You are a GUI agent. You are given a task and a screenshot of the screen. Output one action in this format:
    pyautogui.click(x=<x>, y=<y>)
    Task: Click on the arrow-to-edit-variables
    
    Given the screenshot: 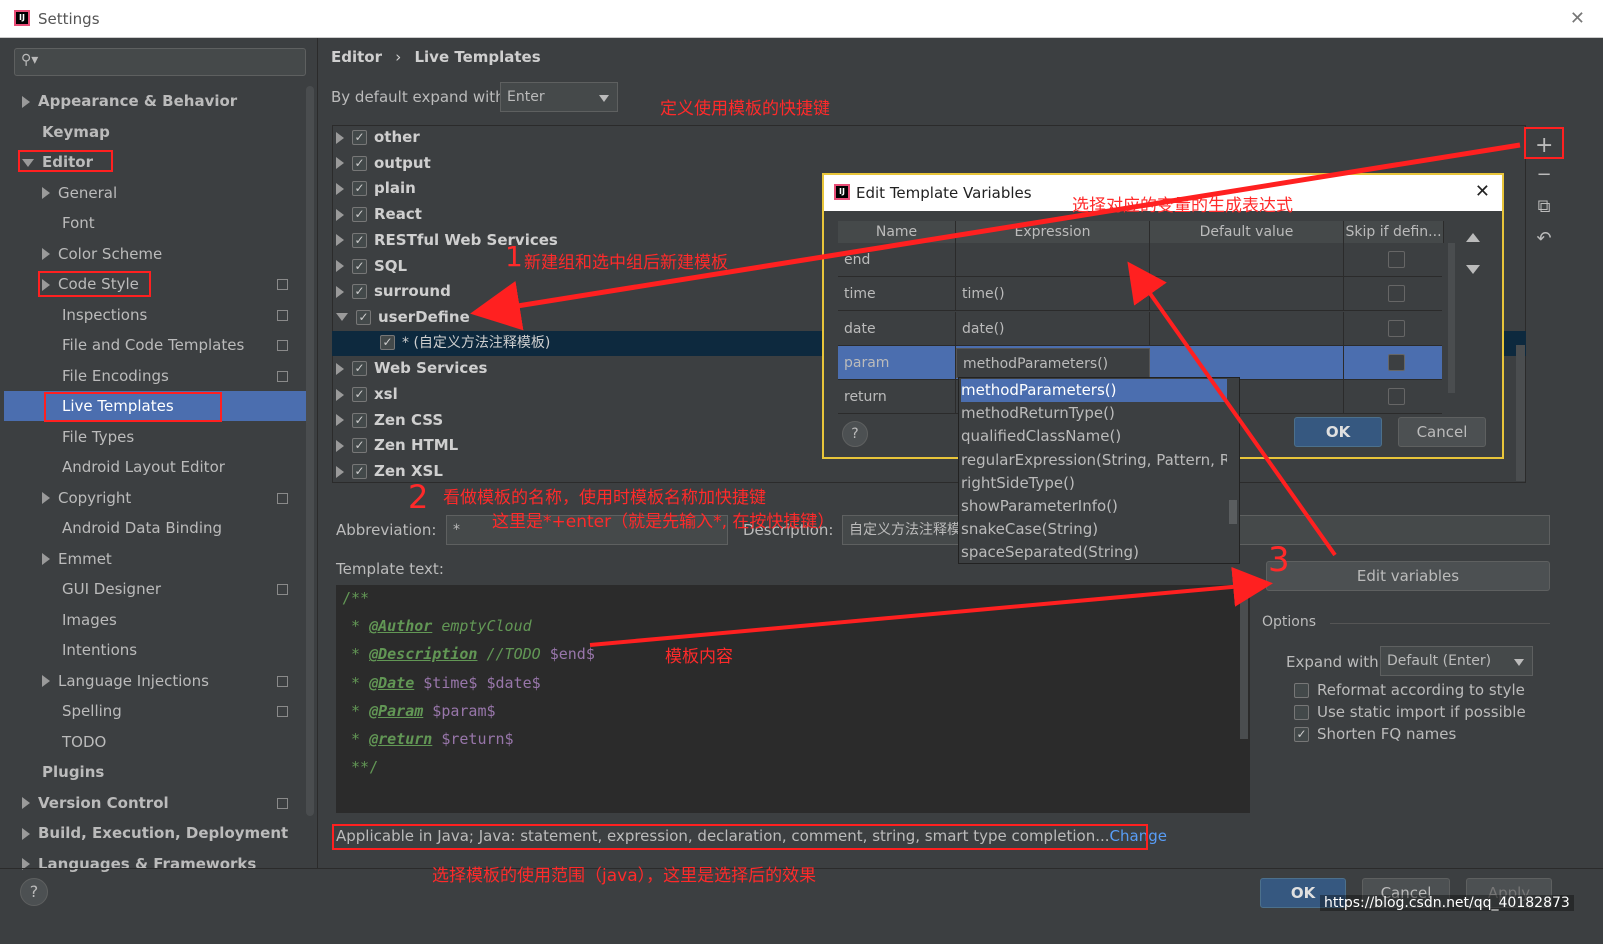 What is the action you would take?
    pyautogui.click(x=931, y=606)
    